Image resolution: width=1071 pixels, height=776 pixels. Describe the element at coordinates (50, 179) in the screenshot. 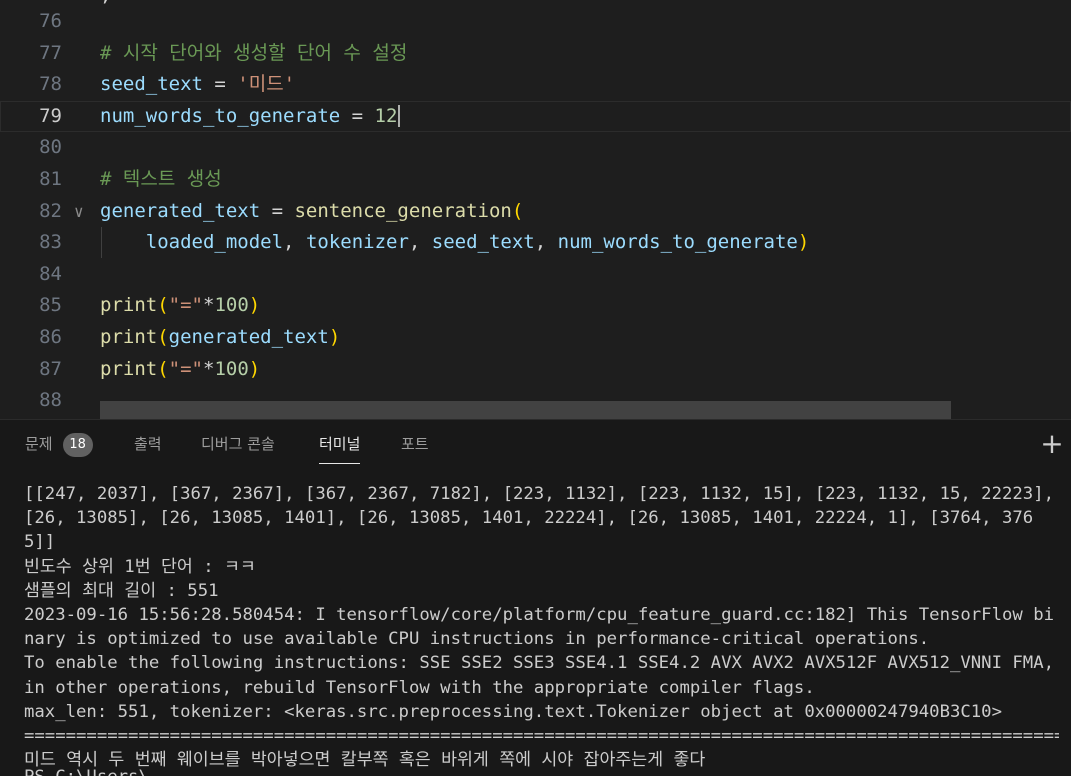

I see `line-number: 81` at that location.